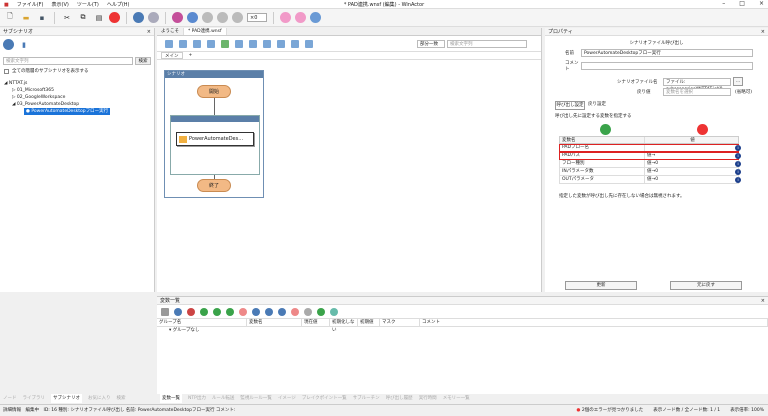 The height and width of the screenshot is (416, 768). What do you see at coordinates (300, 17) in the screenshot?
I see `breakpoint-clear-icon` at bounding box center [300, 17].